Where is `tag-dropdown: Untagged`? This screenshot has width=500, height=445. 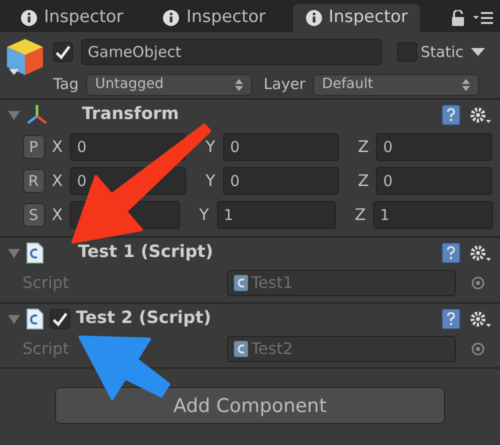
tag-dropdown: Untagged is located at coordinates (169, 85).